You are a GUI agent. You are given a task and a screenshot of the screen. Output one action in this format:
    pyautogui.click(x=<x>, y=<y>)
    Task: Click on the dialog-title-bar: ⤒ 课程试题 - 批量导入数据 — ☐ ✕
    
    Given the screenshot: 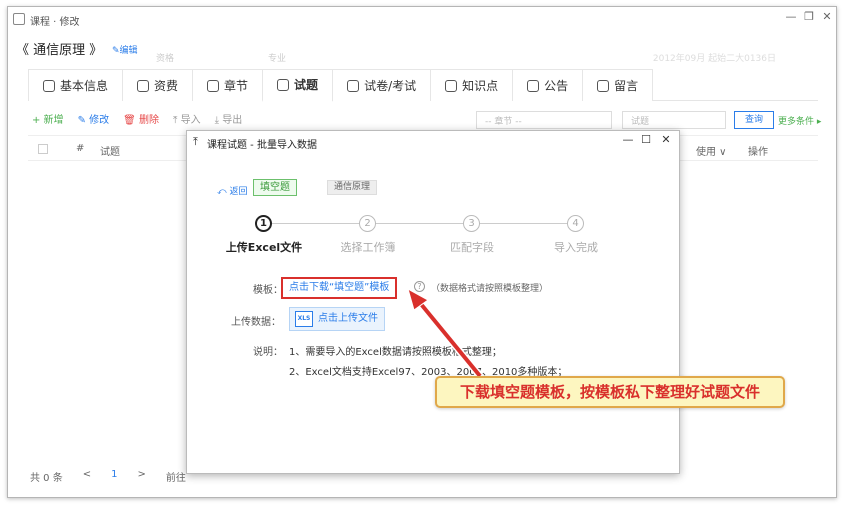 What is the action you would take?
    pyautogui.click(x=433, y=142)
    